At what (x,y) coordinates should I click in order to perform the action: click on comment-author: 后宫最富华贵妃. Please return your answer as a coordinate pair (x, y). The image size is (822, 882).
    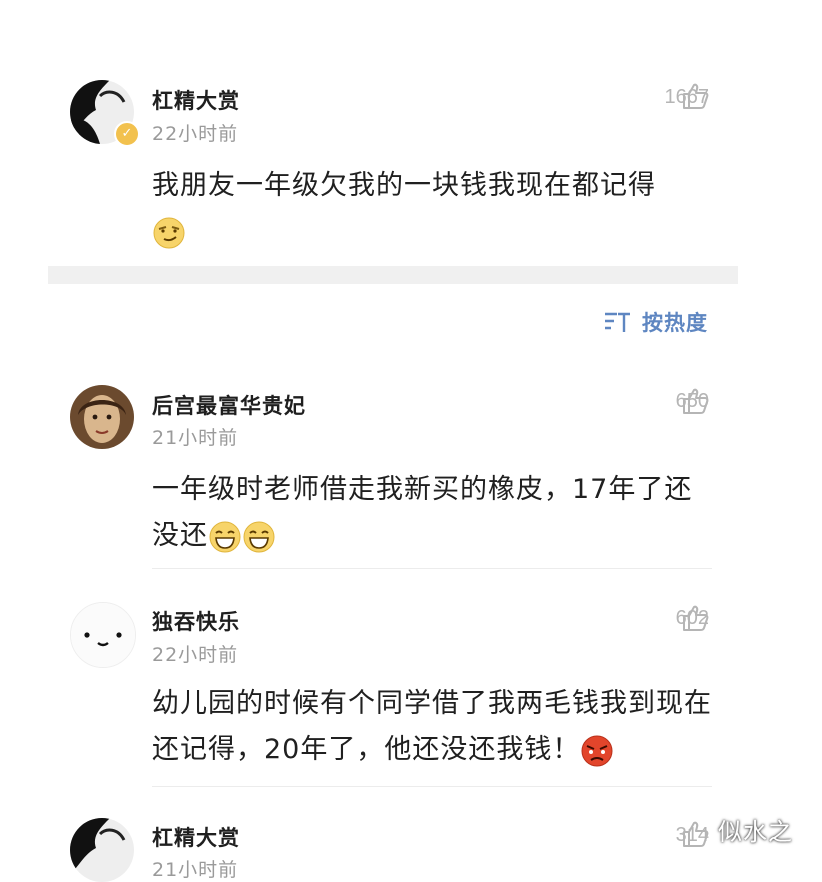
    Looking at the image, I should click on (229, 405).